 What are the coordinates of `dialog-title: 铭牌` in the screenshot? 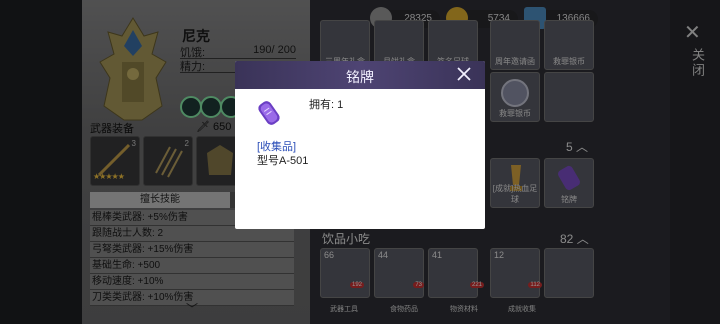 It's located at (360, 77).